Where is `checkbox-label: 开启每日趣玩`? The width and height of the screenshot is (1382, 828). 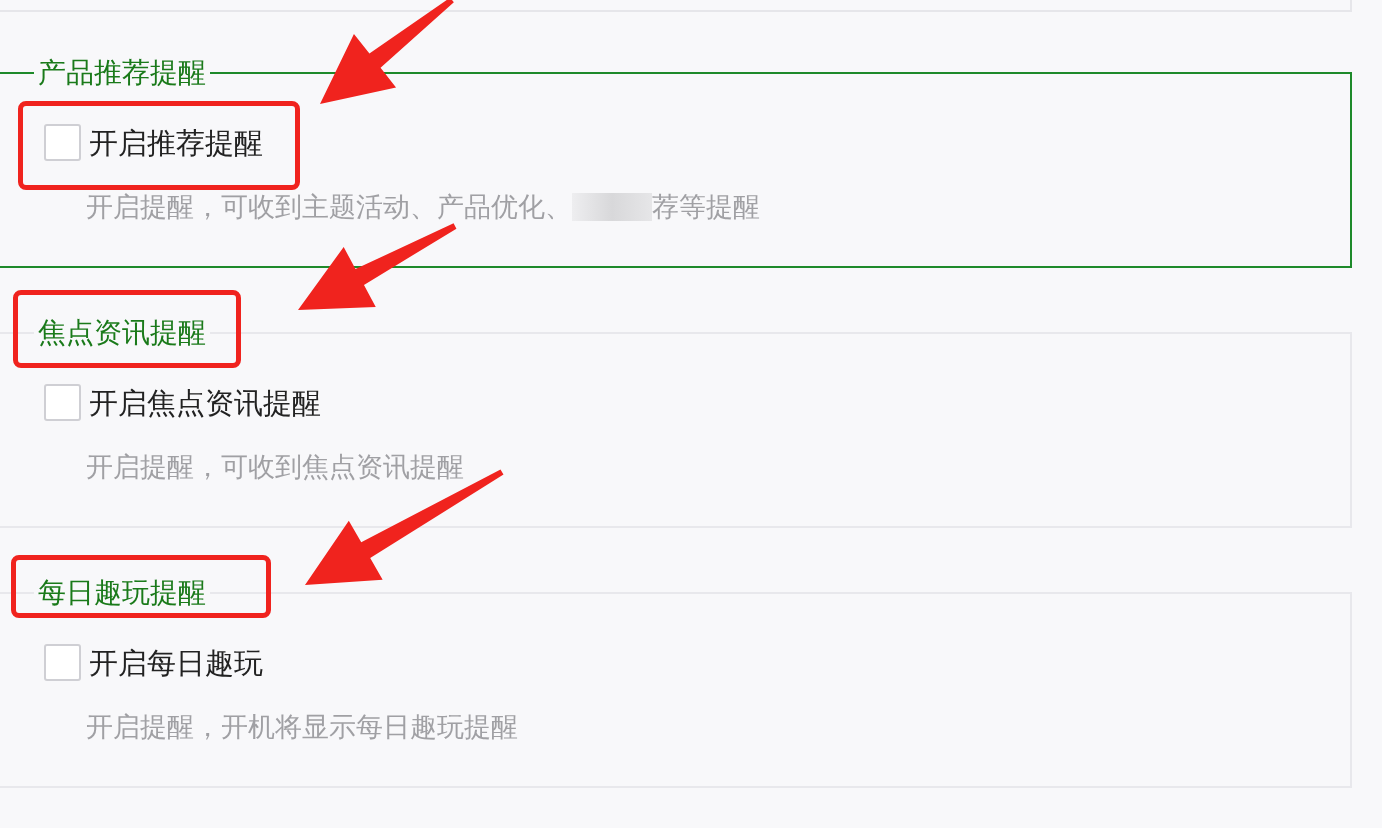 checkbox-label: 开启每日趣玩 is located at coordinates (176, 662).